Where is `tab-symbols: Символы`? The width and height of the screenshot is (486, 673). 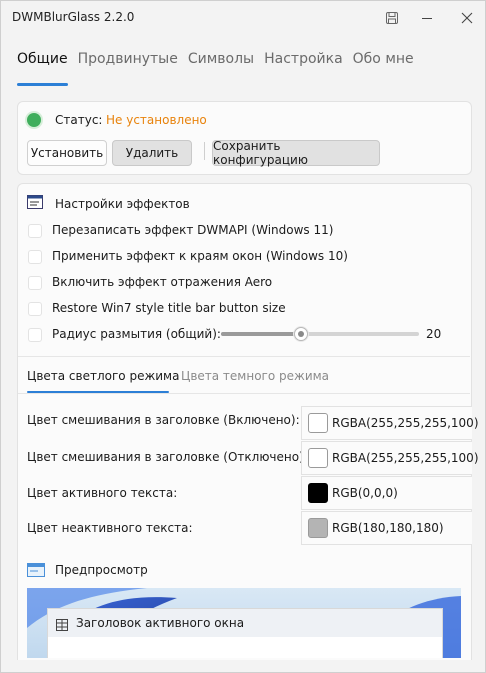
tab-symbols: Символы is located at coordinates (221, 64).